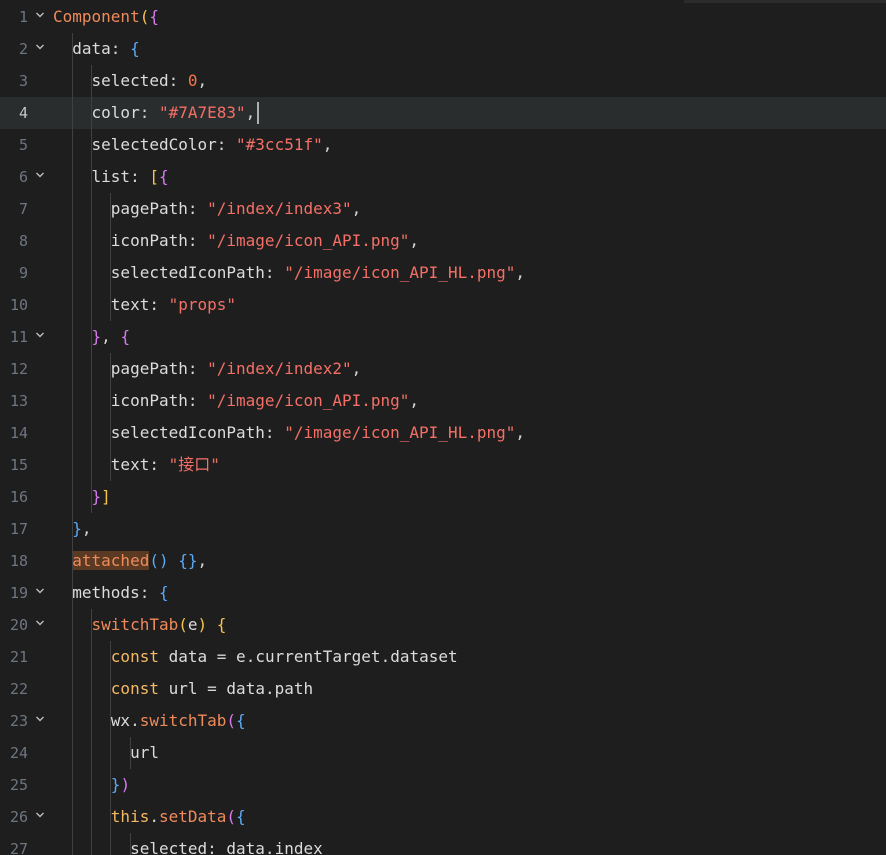 The width and height of the screenshot is (886, 855). I want to click on code-text: Component({, so click(106, 16).